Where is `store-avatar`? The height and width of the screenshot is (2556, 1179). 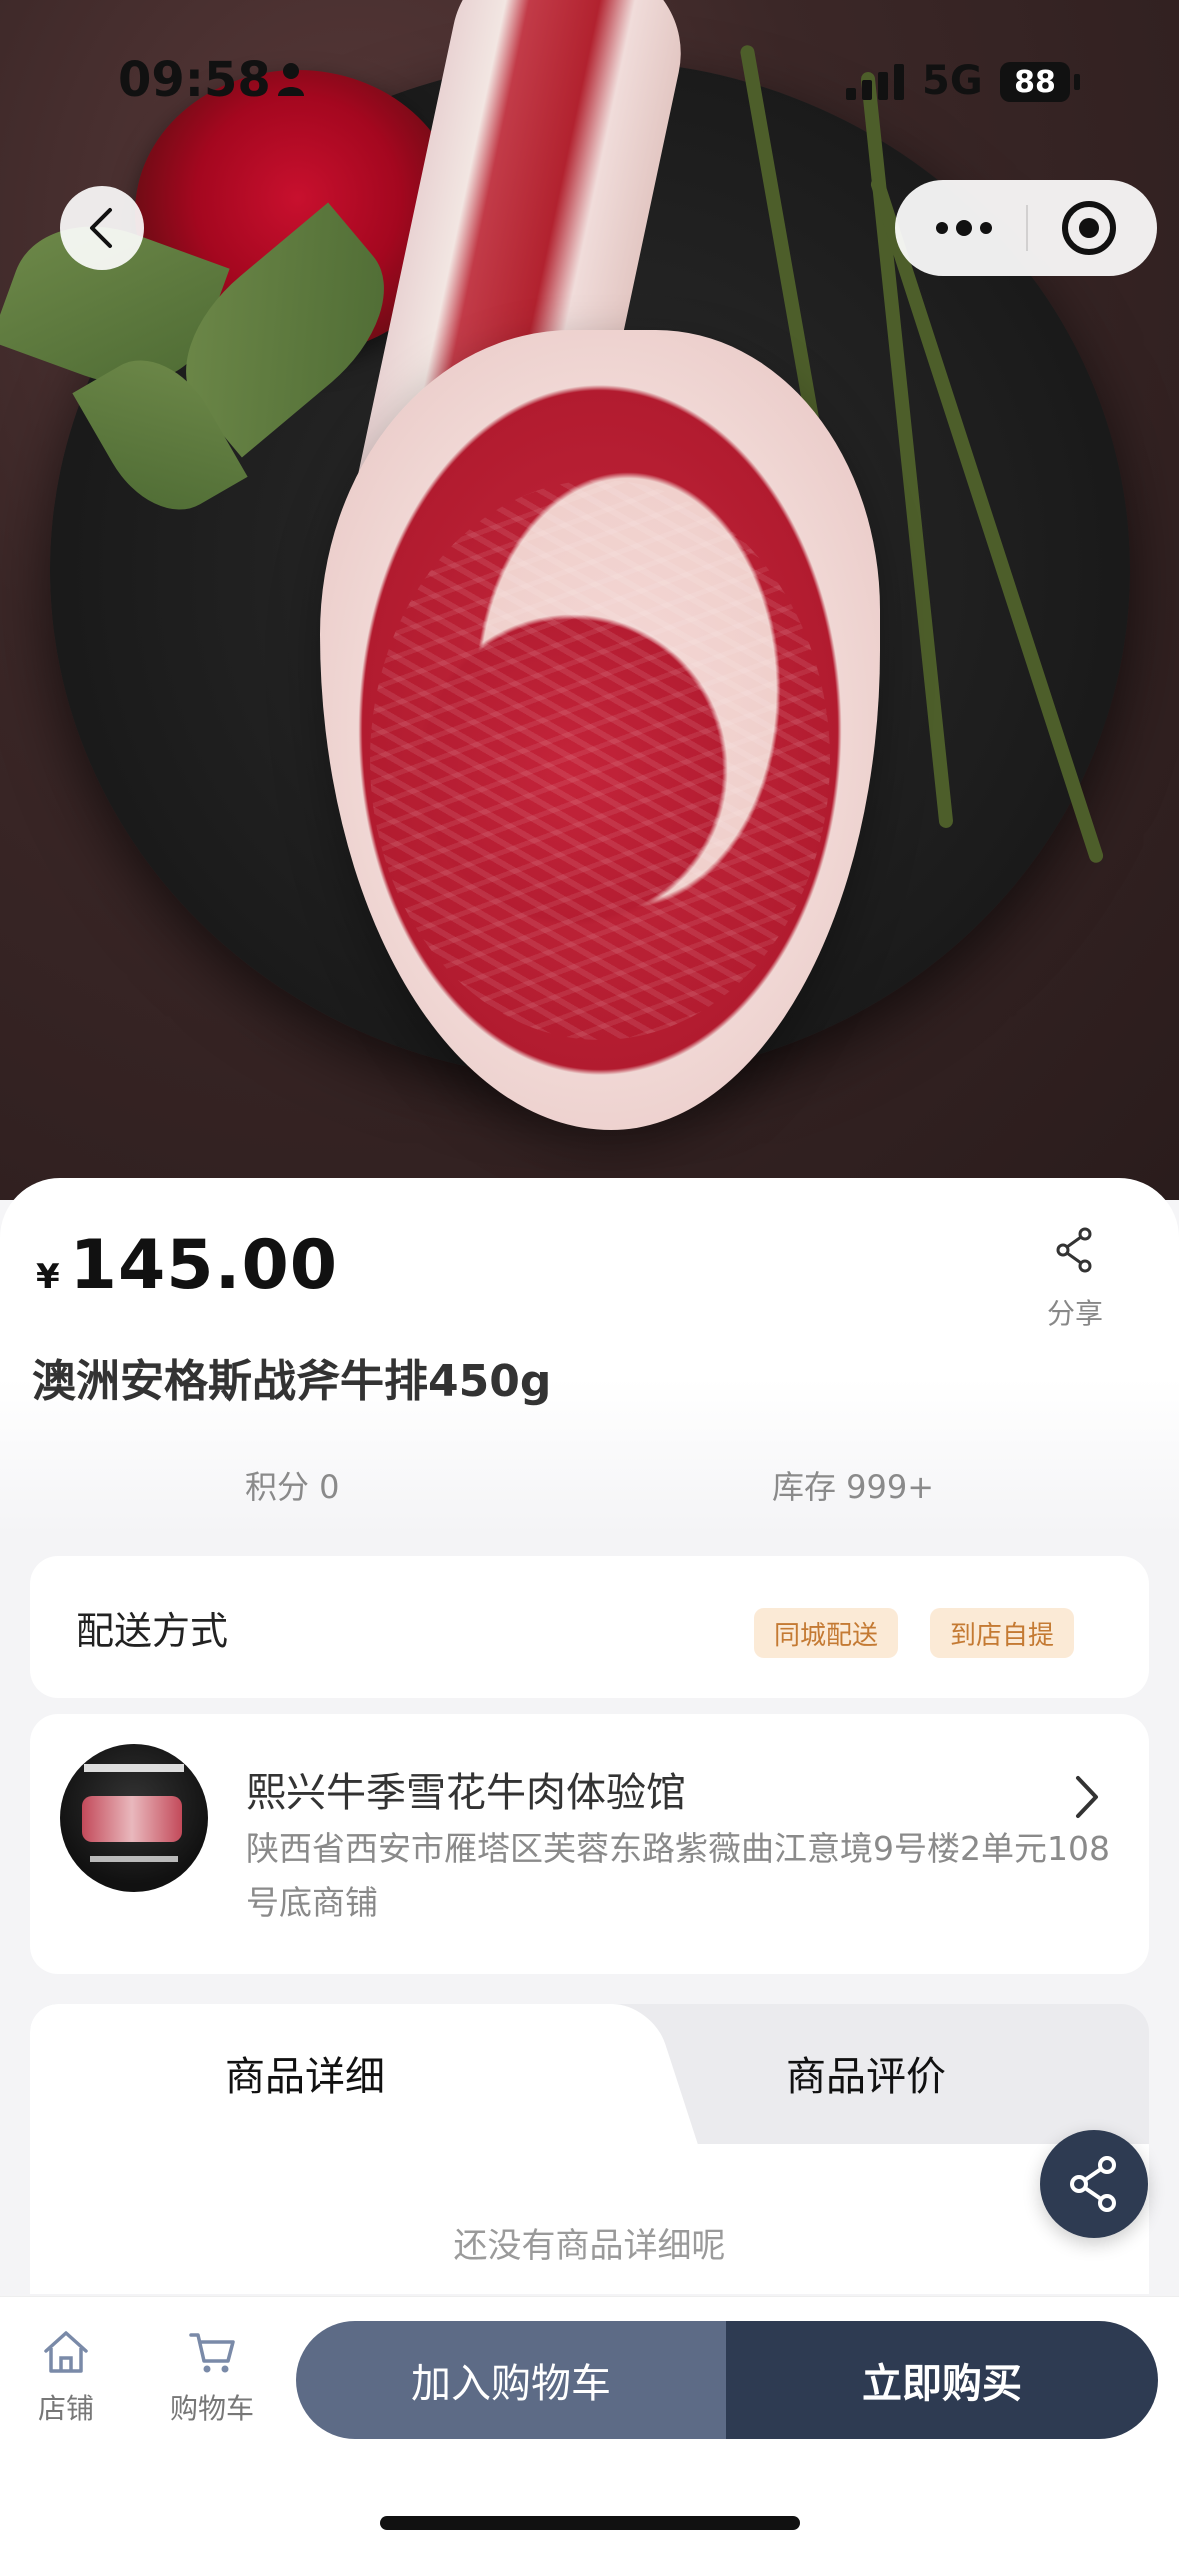 store-avatar is located at coordinates (134, 1818).